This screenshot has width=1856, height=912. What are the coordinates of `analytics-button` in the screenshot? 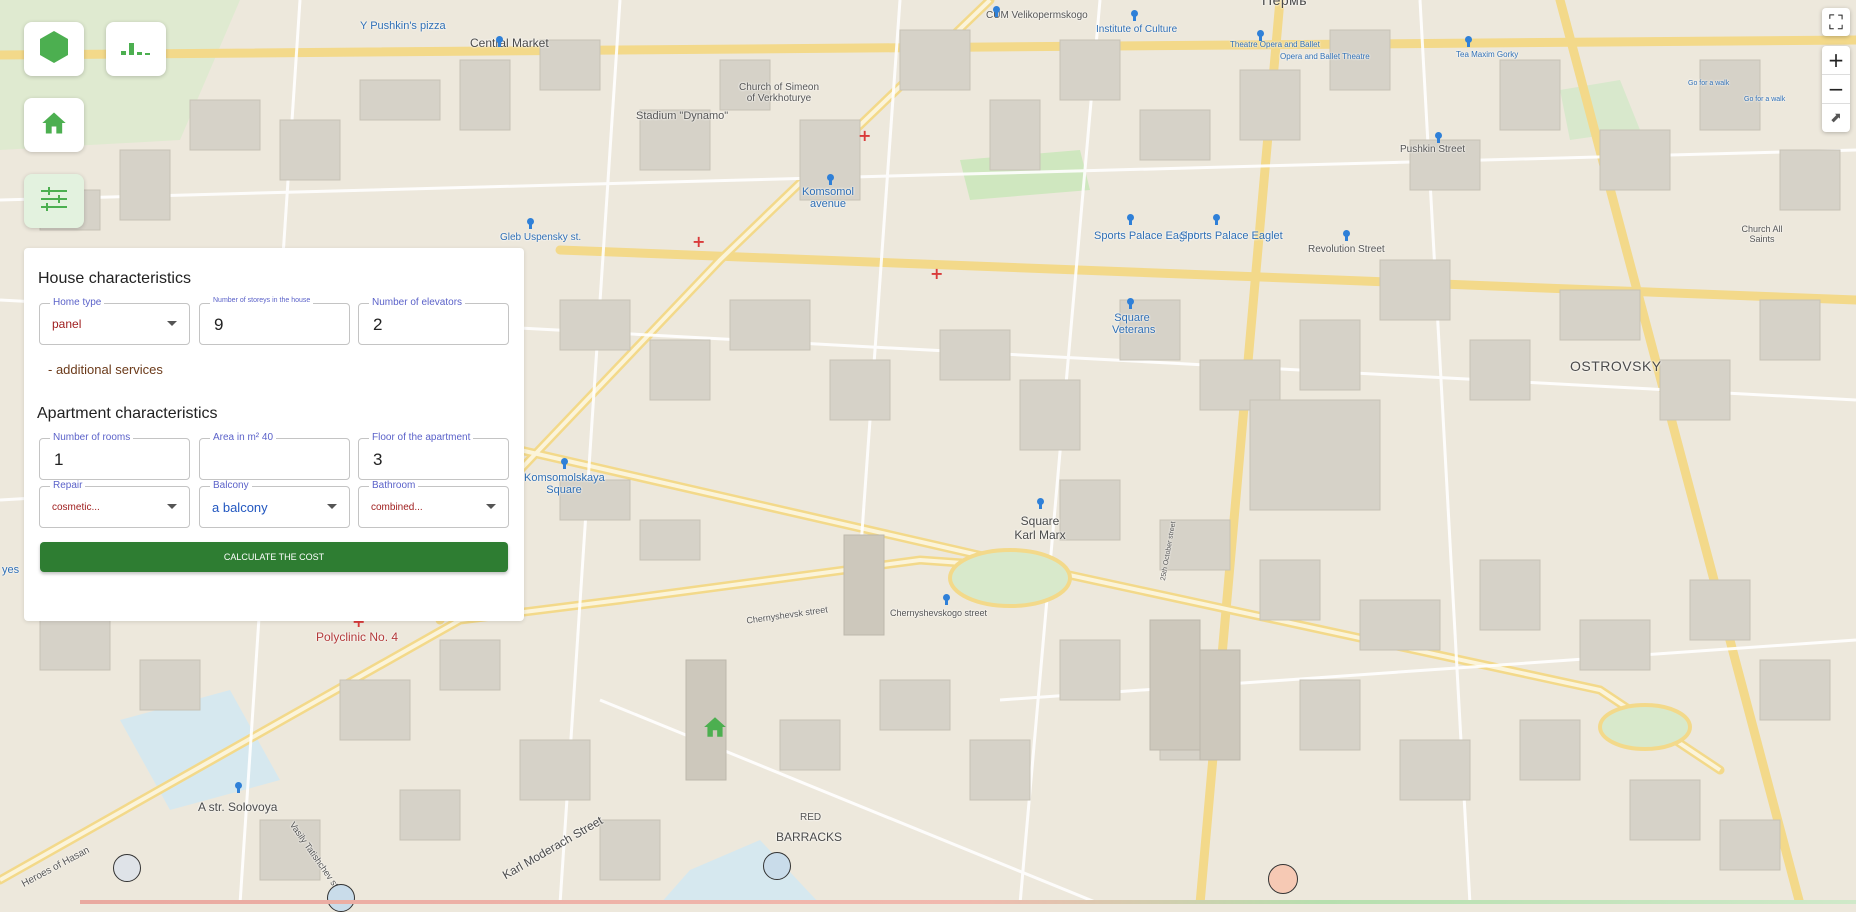 It's located at (136, 49).